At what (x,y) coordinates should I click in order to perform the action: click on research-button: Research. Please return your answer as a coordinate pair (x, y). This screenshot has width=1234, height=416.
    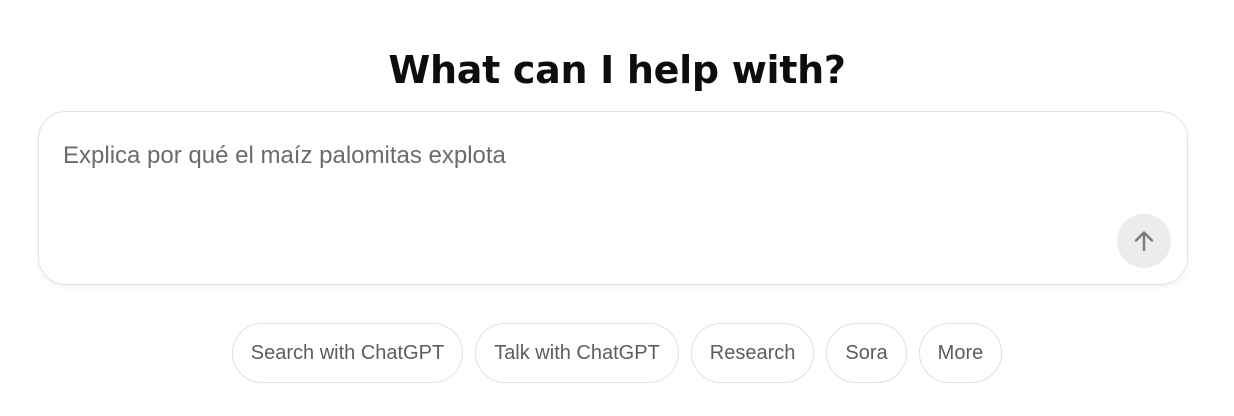
    Looking at the image, I should click on (752, 353).